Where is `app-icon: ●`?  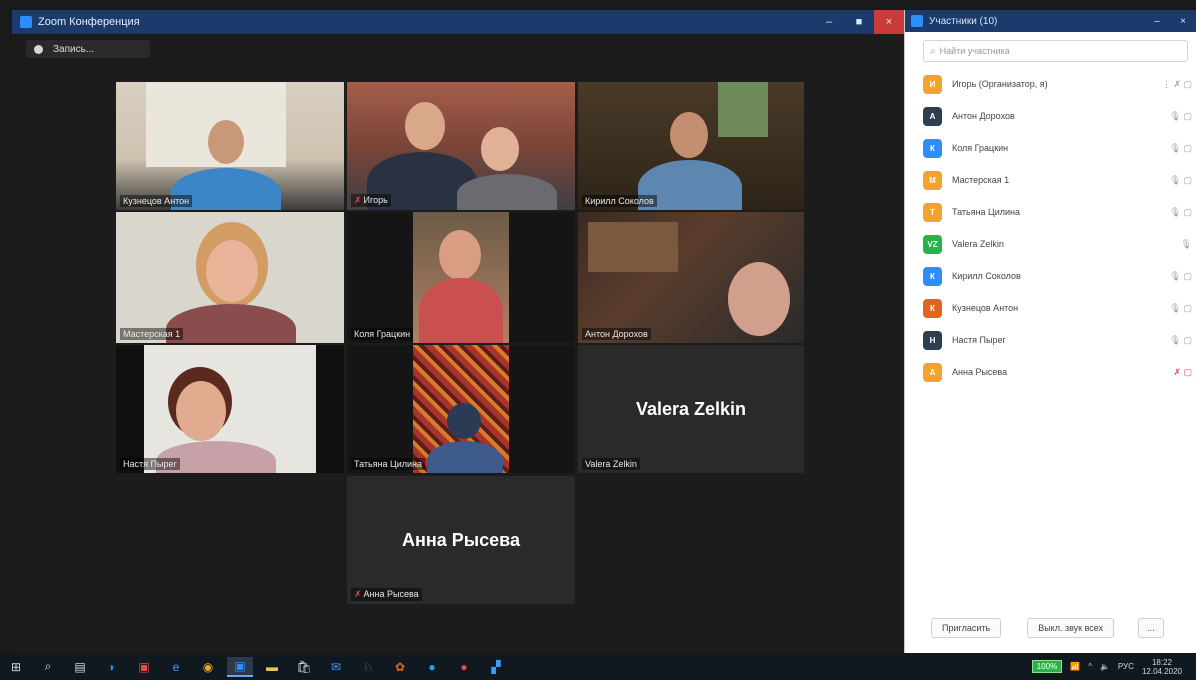 app-icon: ● is located at coordinates (464, 667).